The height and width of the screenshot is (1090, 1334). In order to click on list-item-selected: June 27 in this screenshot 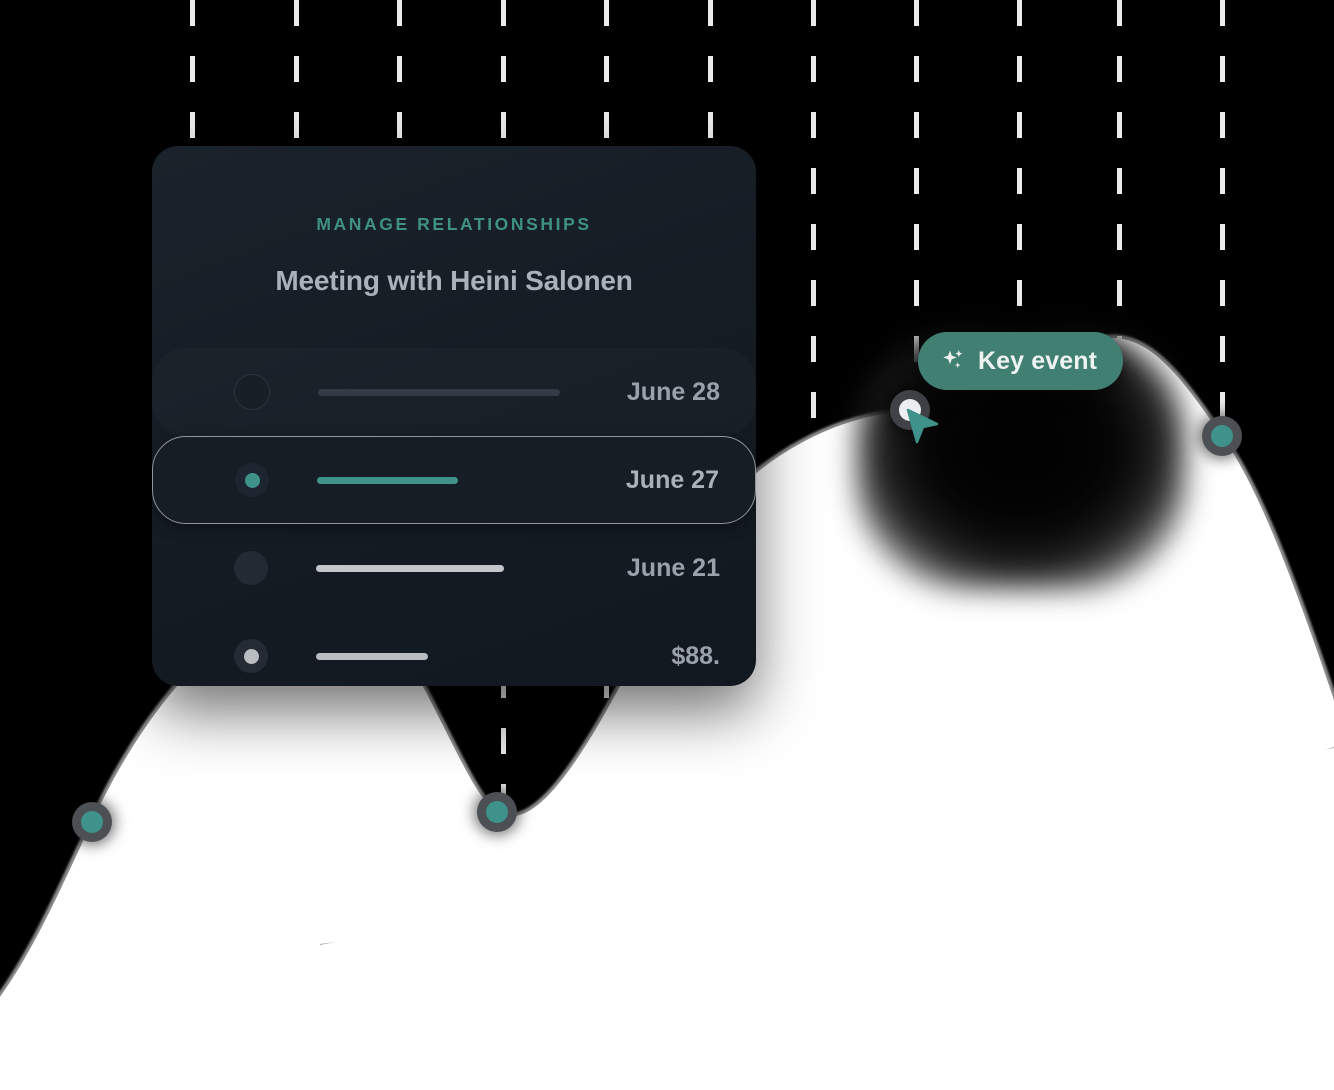, I will do `click(454, 480)`.